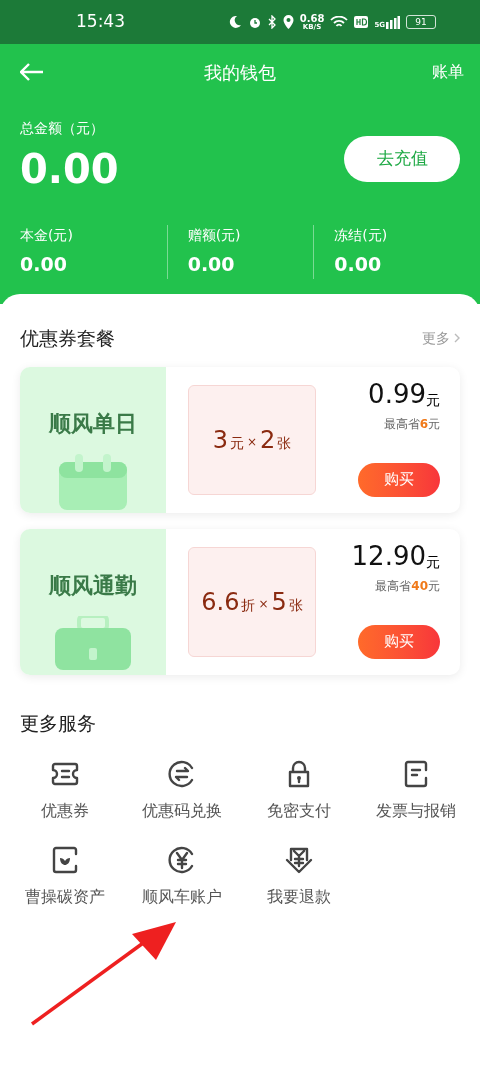 The width and height of the screenshot is (480, 1072). What do you see at coordinates (415, 774) in the screenshot?
I see `document-icon` at bounding box center [415, 774].